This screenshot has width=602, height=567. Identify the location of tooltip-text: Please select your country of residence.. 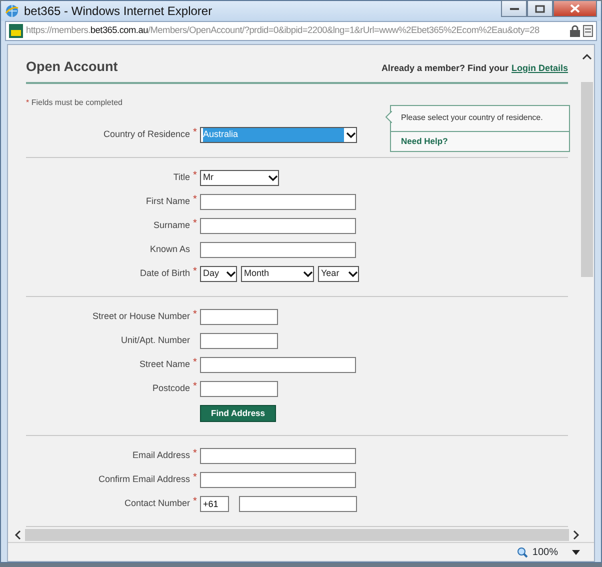
(480, 119).